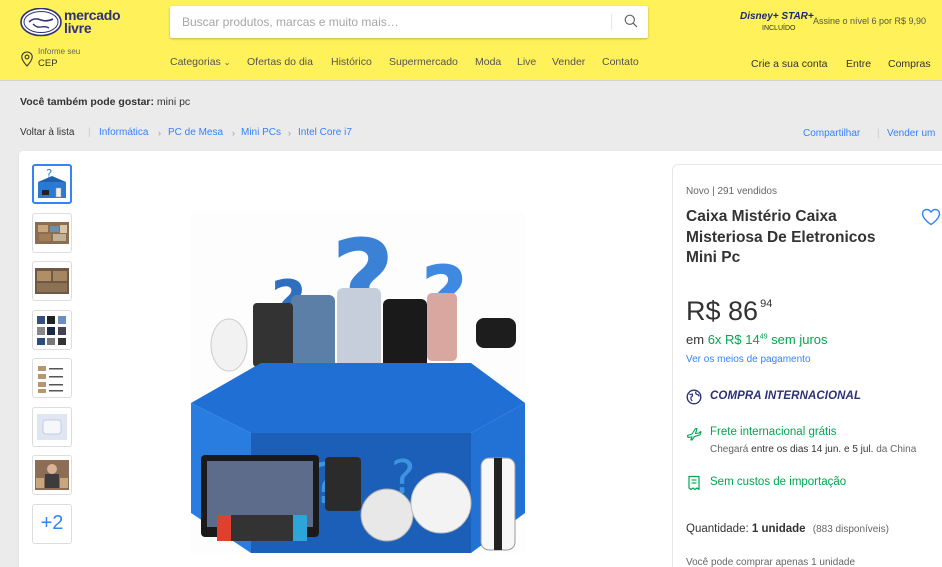 This screenshot has width=942, height=567. Describe the element at coordinates (351, 62) in the screenshot. I see `nav-historico: Histórico` at that location.